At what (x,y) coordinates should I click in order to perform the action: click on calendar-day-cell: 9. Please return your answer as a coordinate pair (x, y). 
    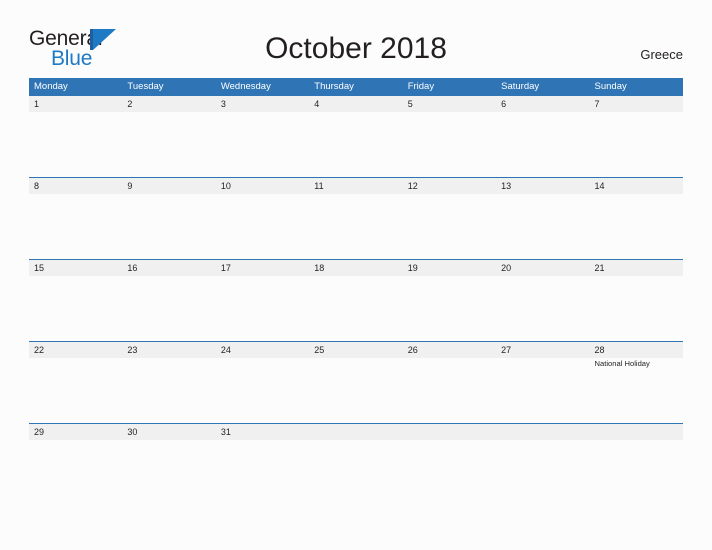
    Looking at the image, I should click on (168, 218).